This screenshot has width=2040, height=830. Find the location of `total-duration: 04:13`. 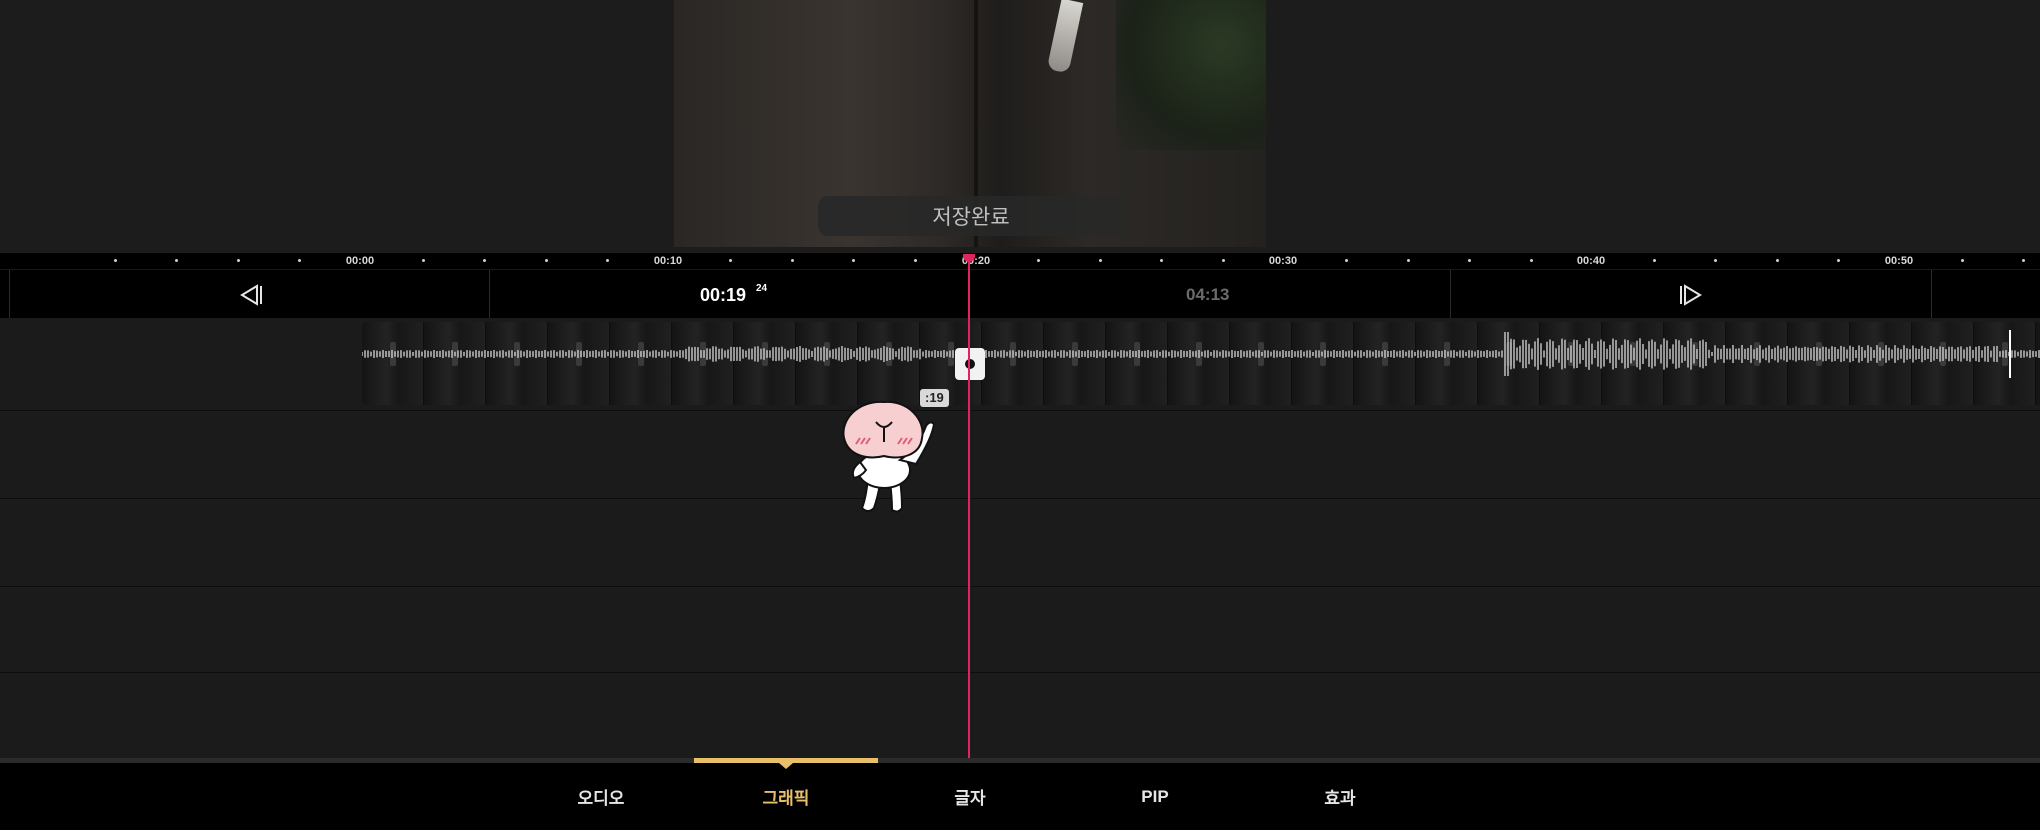

total-duration: 04:13 is located at coordinates (1208, 294).